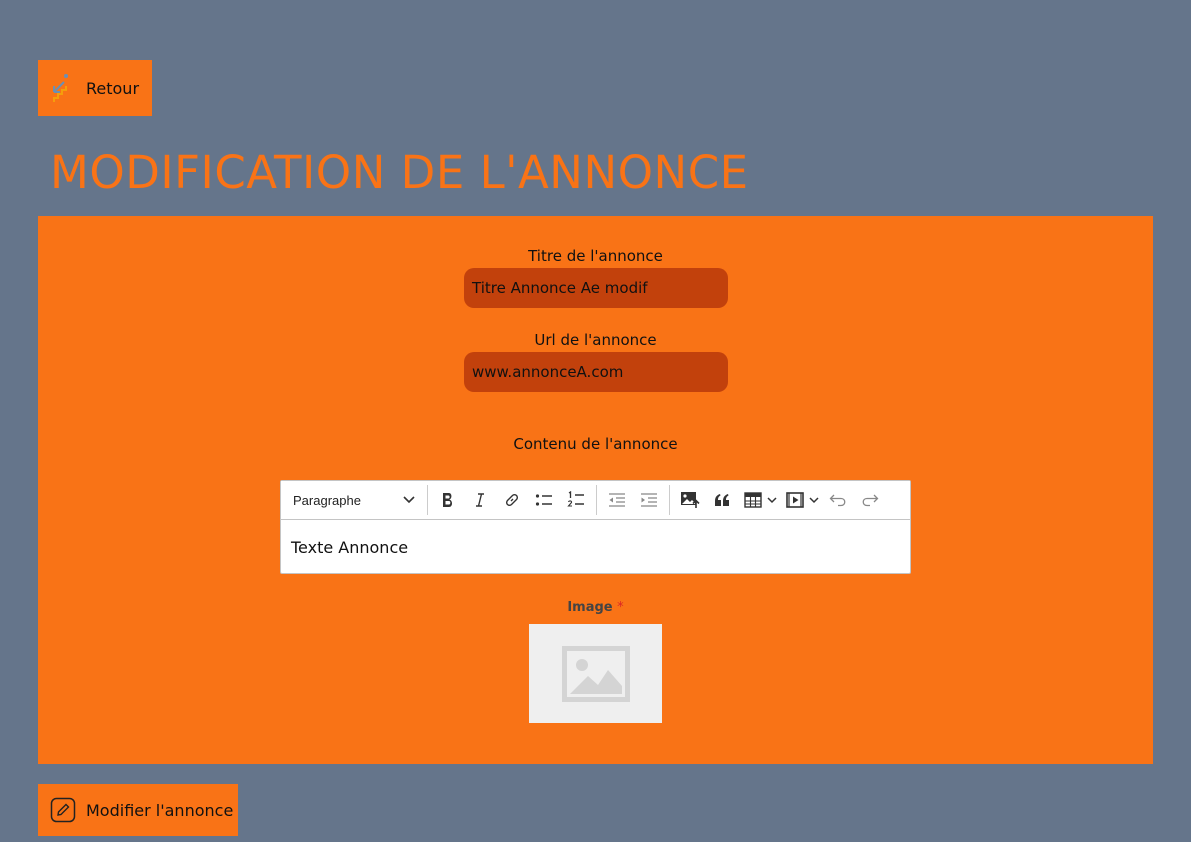  I want to click on submit-button-label: Modifier l'annonce, so click(160, 810).